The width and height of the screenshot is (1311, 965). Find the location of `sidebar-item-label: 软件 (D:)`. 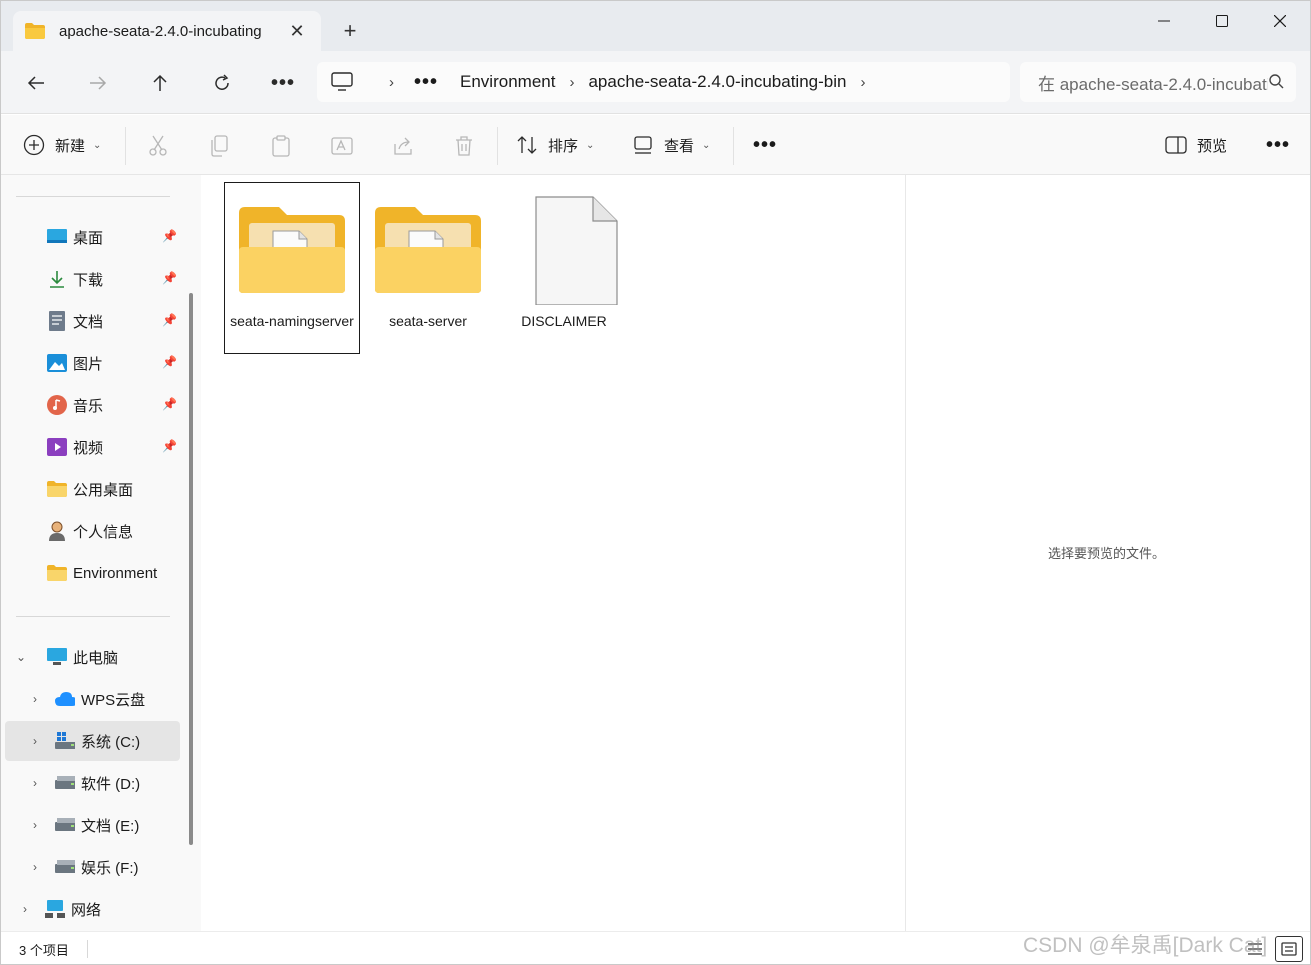

sidebar-item-label: 软件 (D:) is located at coordinates (111, 784).